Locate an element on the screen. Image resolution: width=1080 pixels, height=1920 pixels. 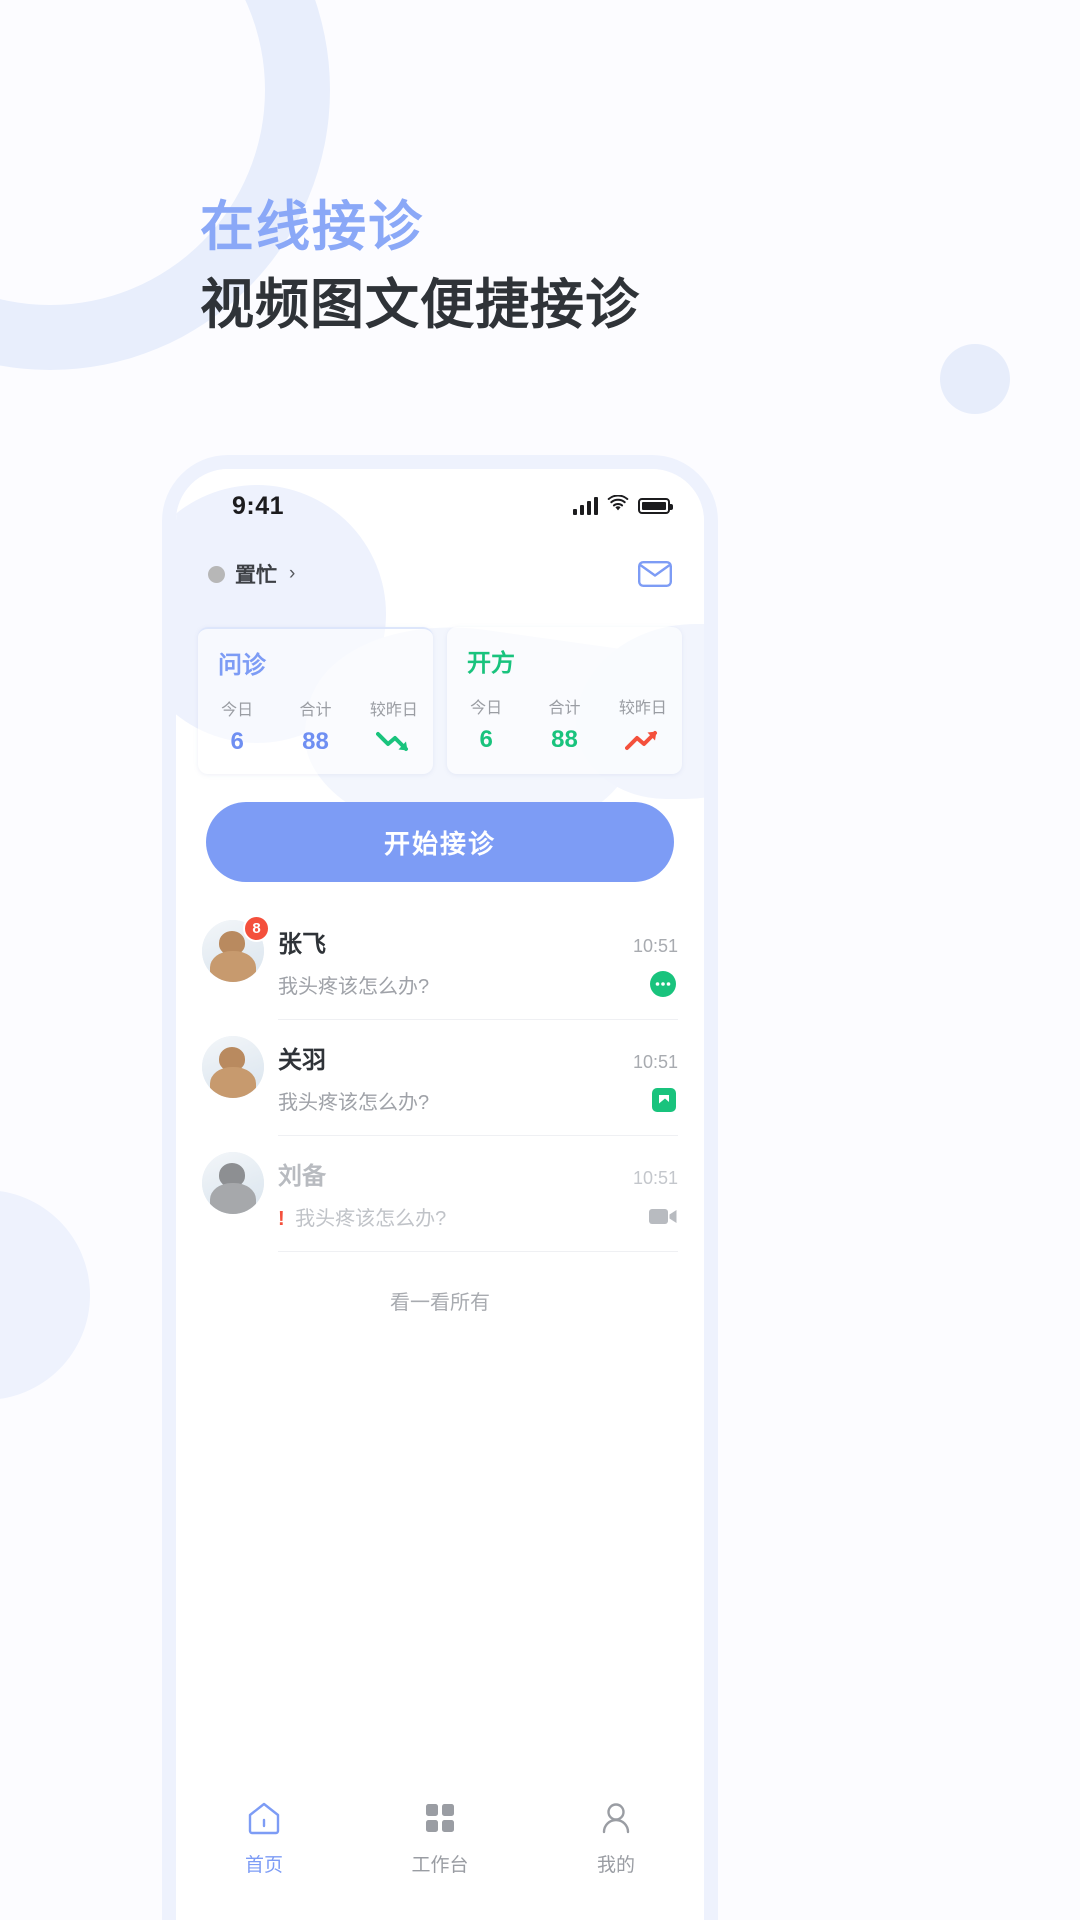
nav-item-home: 首页 is located at coordinates (264, 1839).